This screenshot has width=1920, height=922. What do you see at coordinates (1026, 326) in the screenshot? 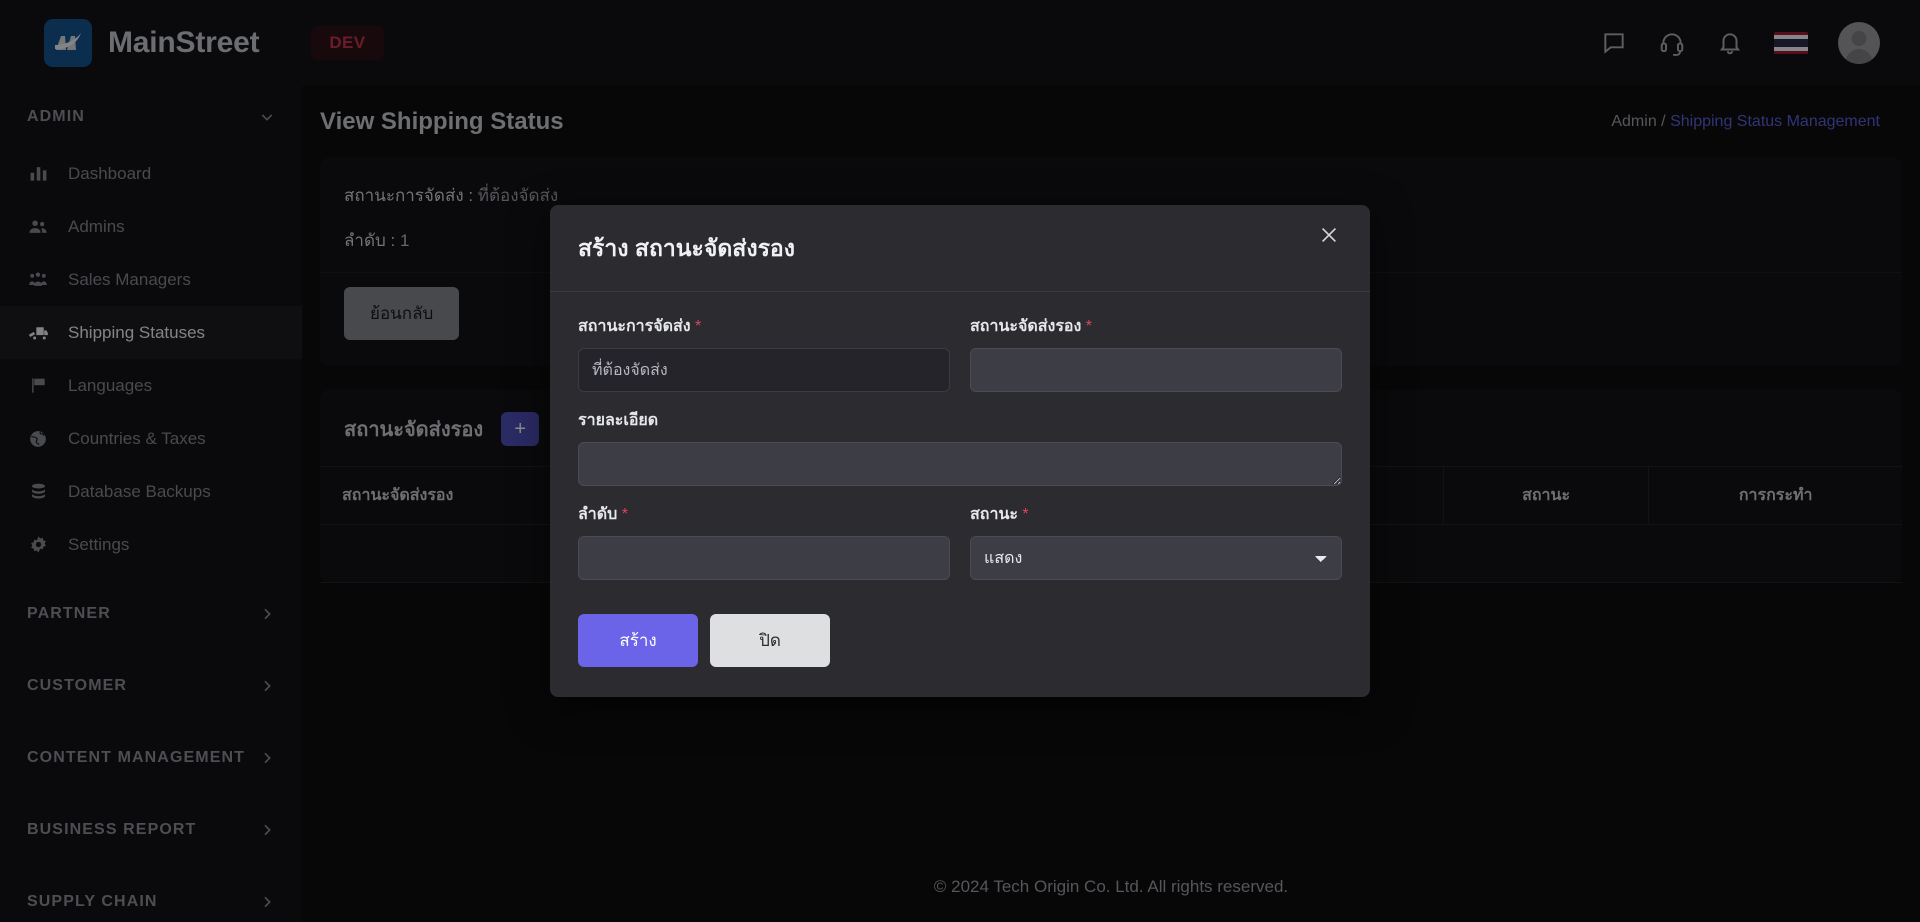
I see `label-text: สถานะจัดส่งรอง` at bounding box center [1026, 326].